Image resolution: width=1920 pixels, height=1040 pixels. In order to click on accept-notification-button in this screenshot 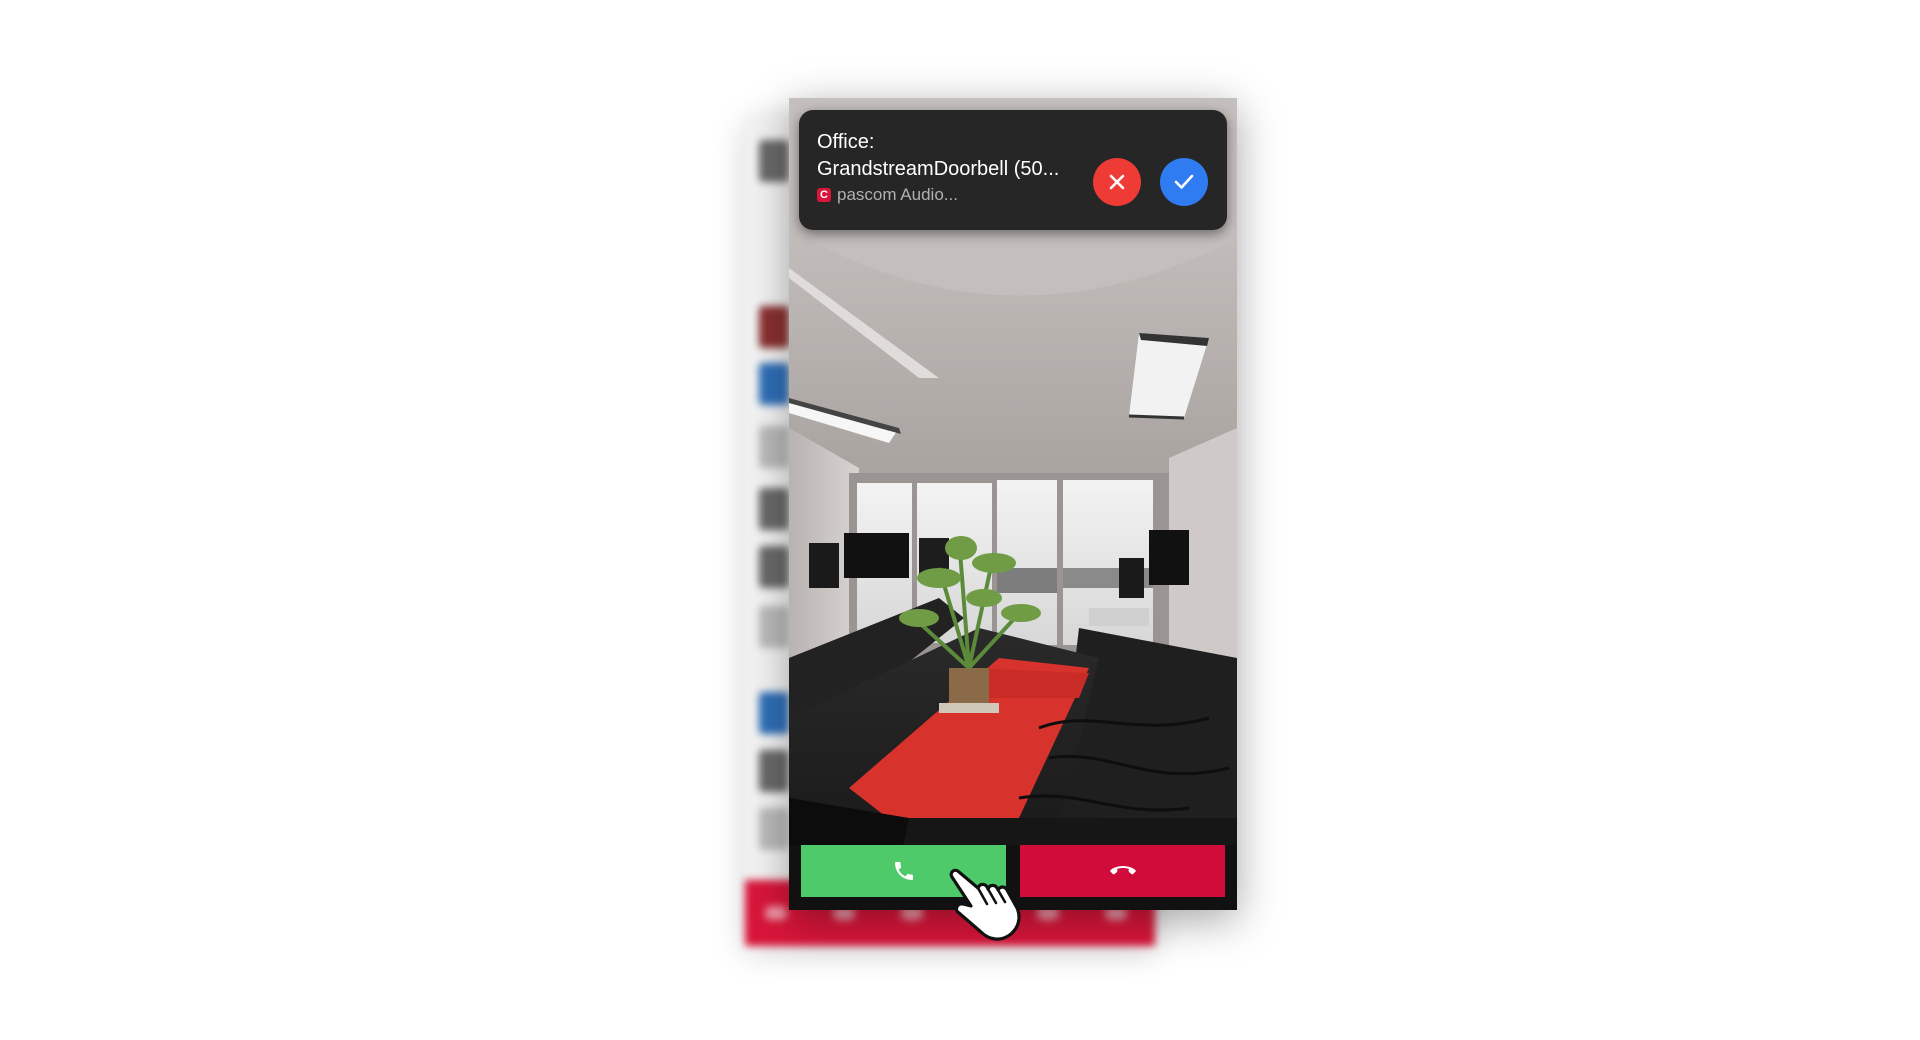, I will do `click(1184, 182)`.